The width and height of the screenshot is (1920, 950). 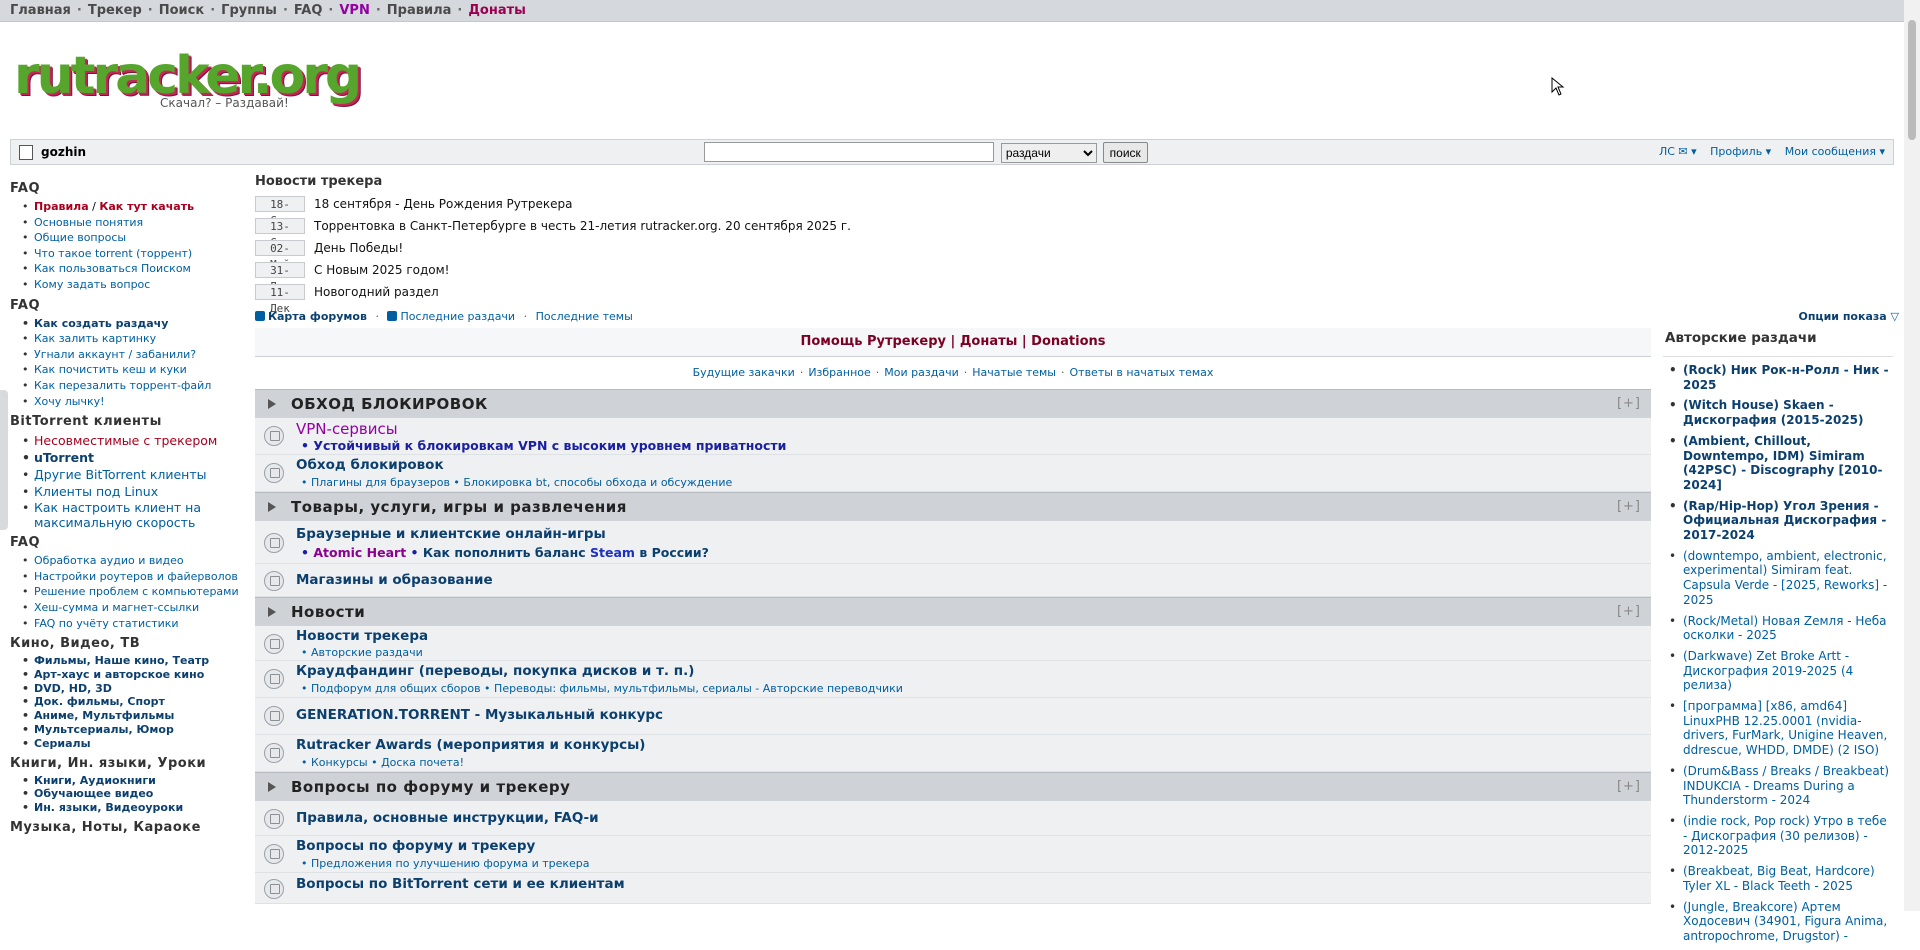 I want to click on quick-link: Мои раздачи, so click(x=921, y=372).